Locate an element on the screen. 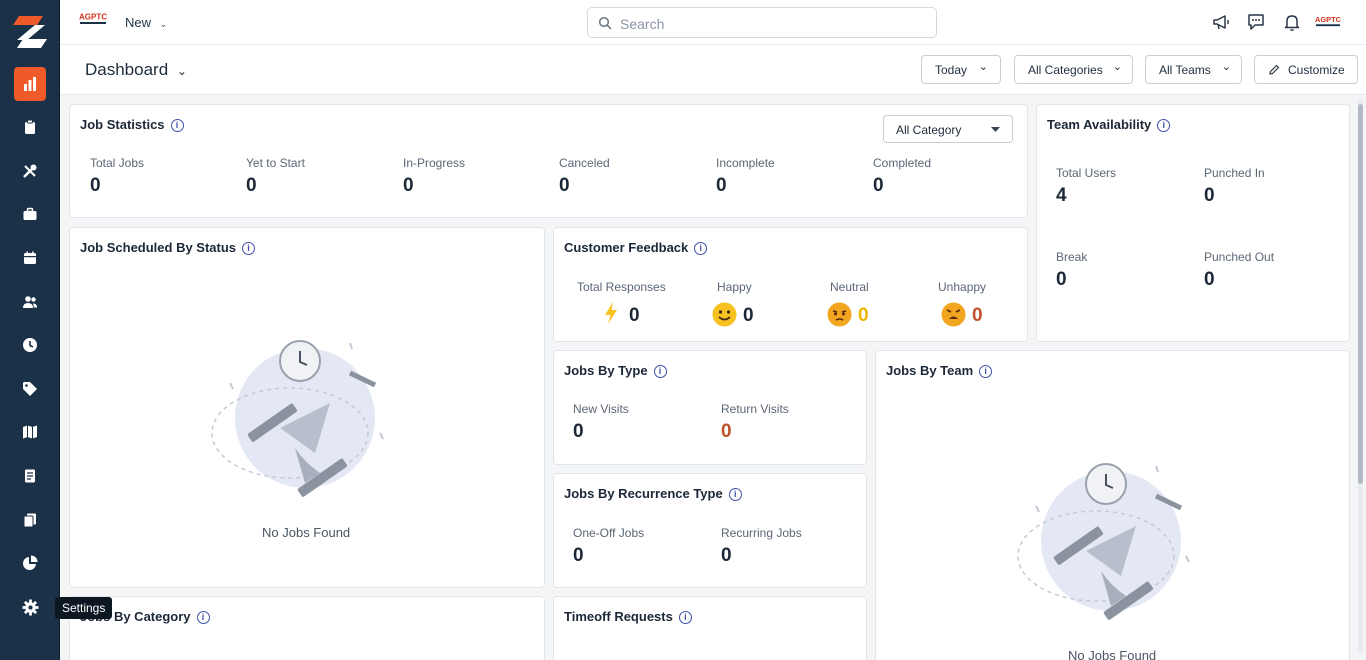 The image size is (1366, 660). nav-settings is located at coordinates (30, 607).